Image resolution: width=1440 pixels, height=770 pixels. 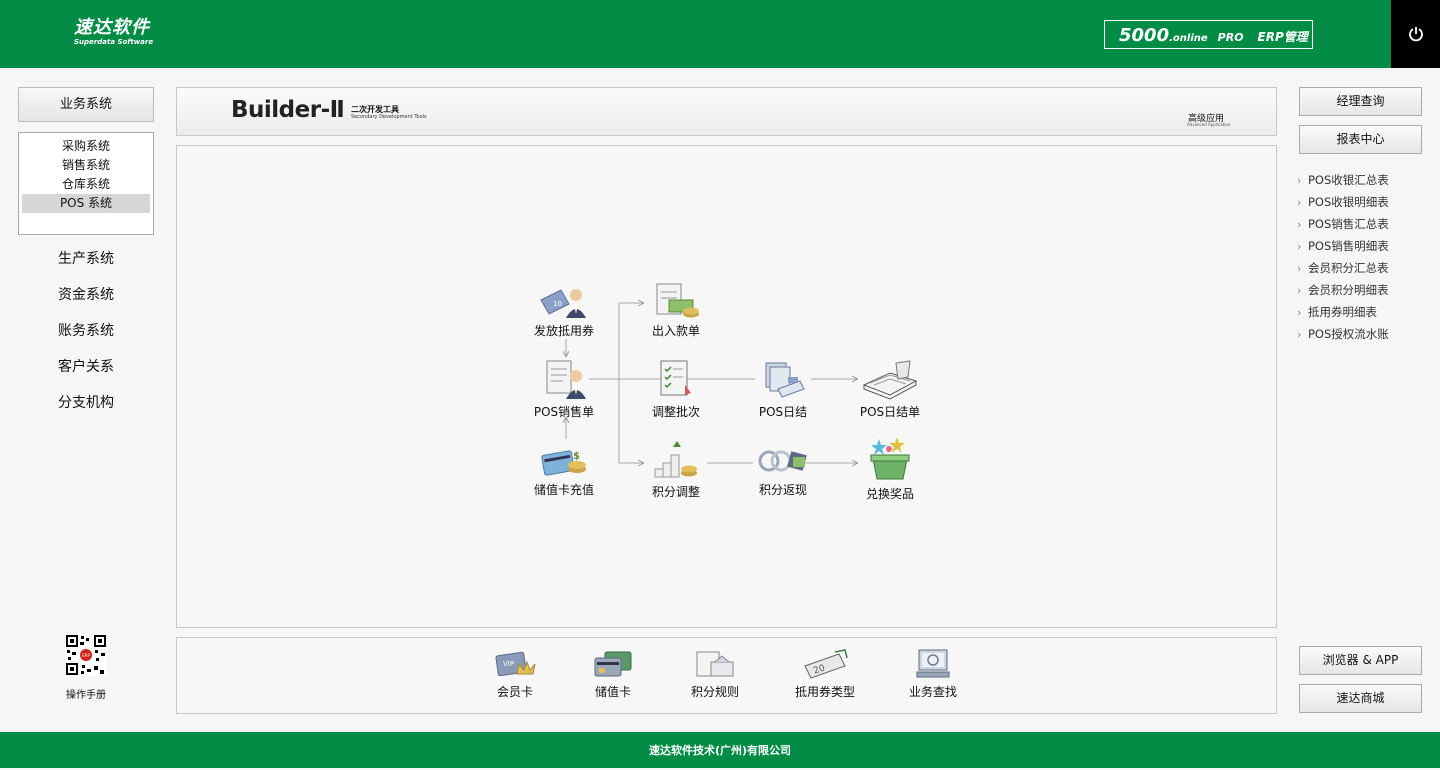 I want to click on nav-branches: 分支机构, so click(x=86, y=402).